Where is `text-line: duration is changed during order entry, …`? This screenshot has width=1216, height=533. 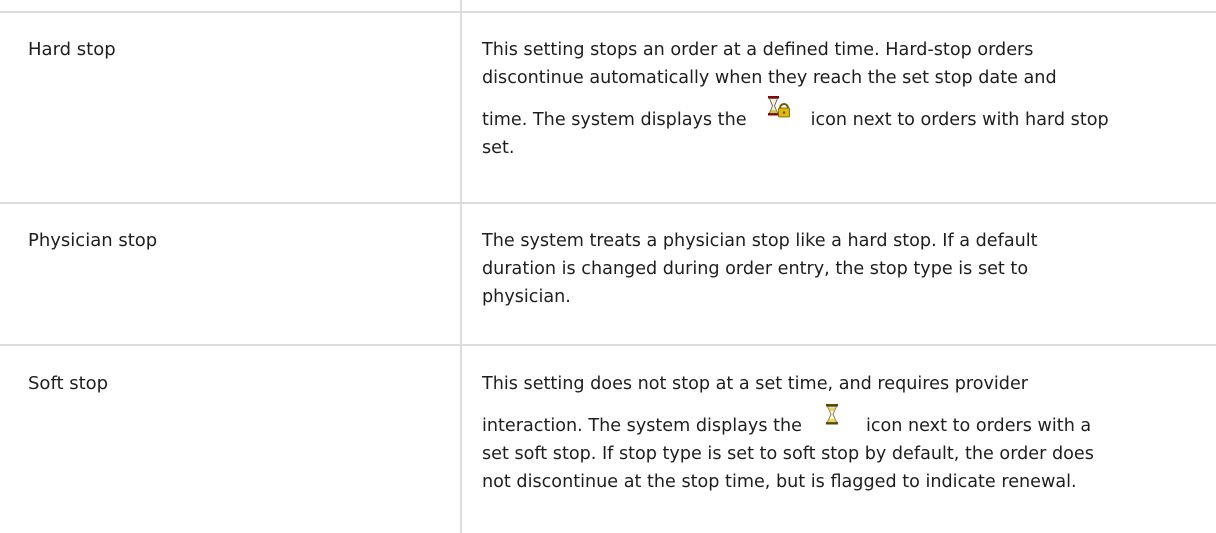 text-line: duration is changed during order entry, … is located at coordinates (755, 269).